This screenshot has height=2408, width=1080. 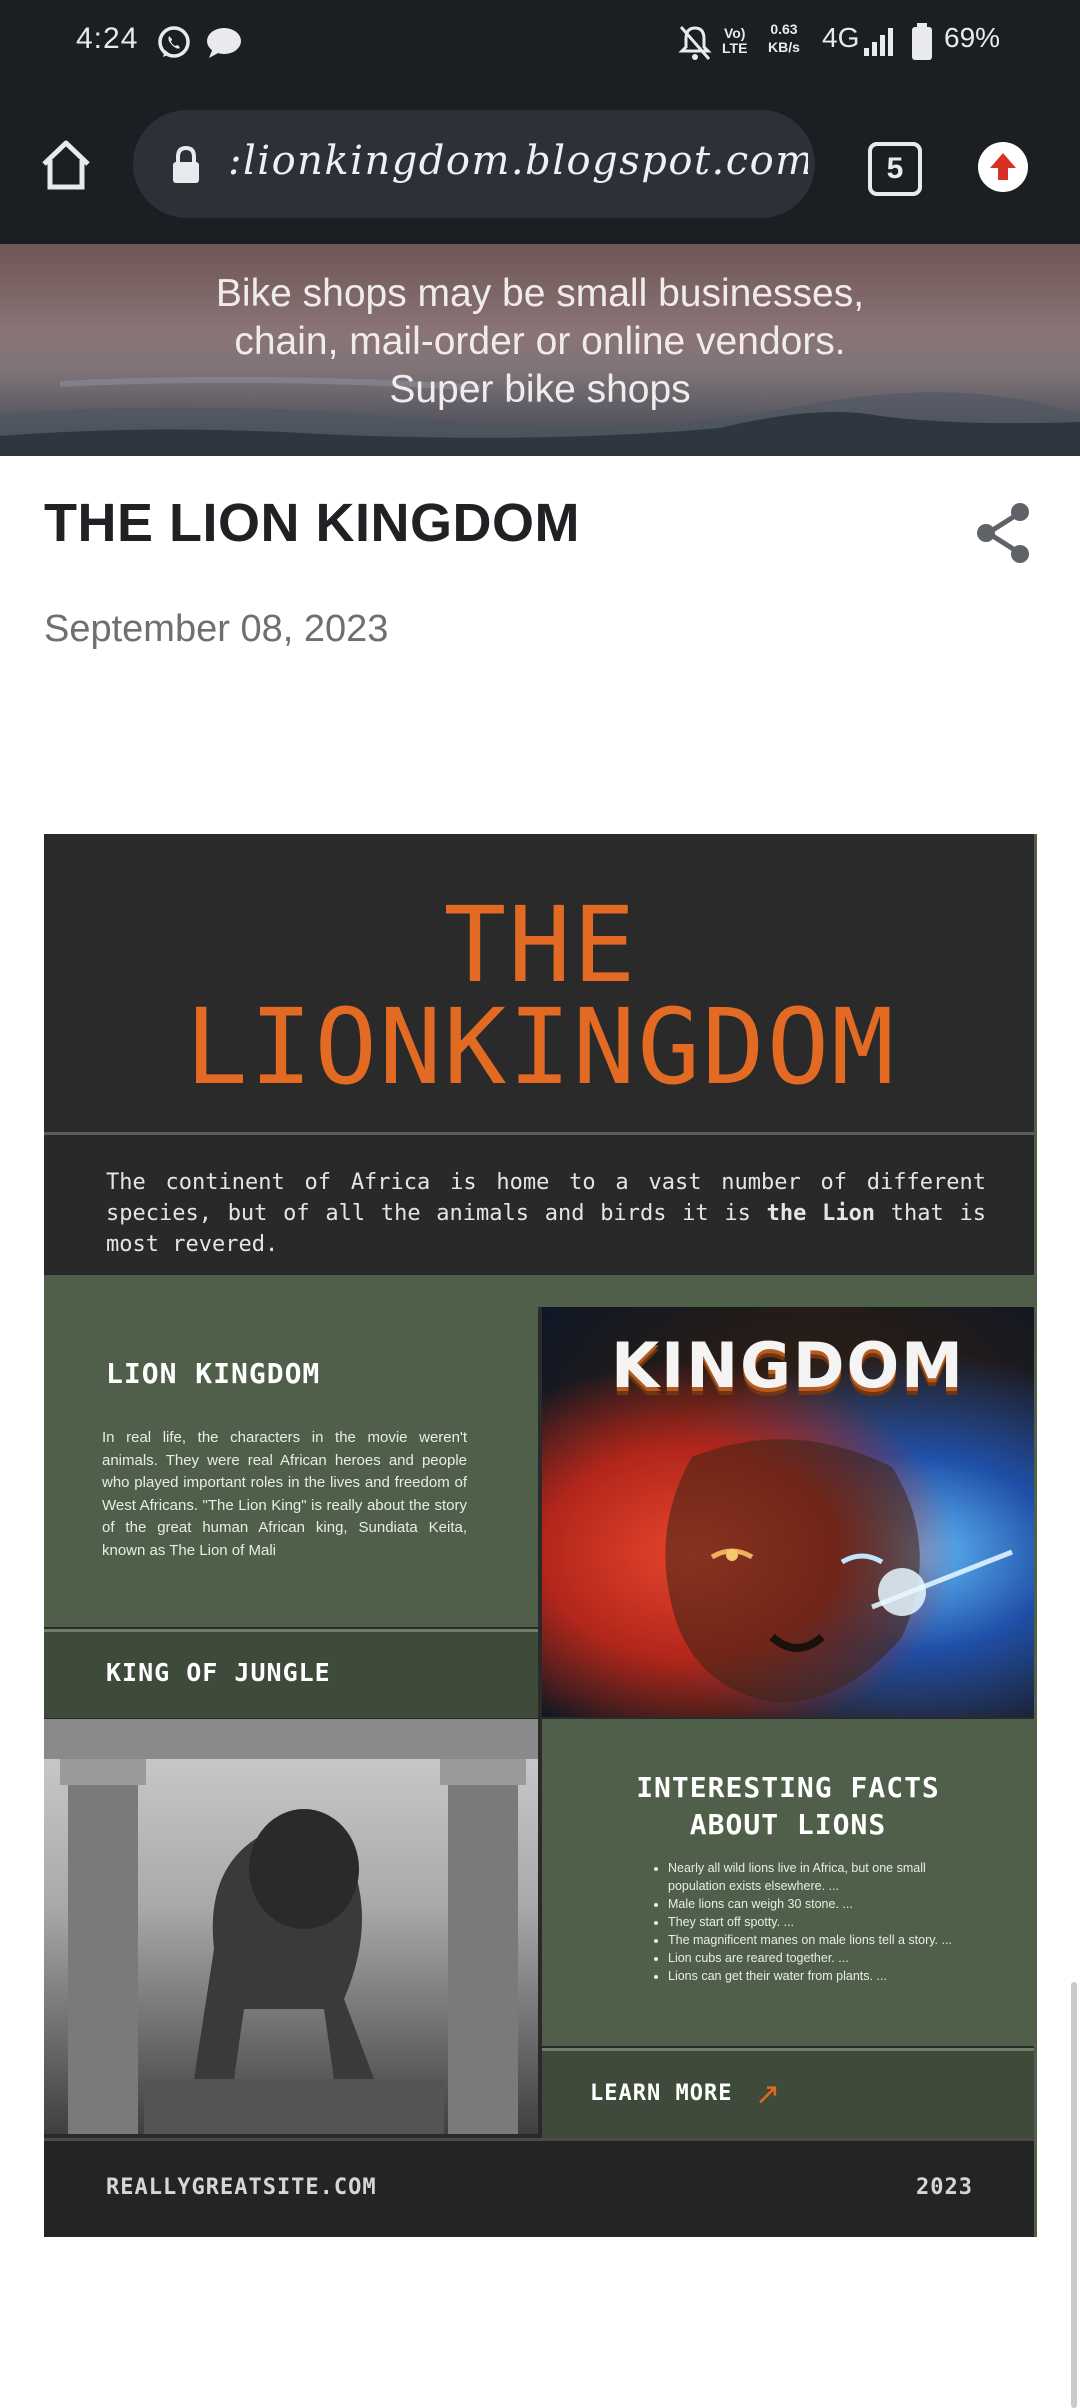 I want to click on poster-footer: REALLYGREATSITE.COM 2023, so click(x=540, y=2187).